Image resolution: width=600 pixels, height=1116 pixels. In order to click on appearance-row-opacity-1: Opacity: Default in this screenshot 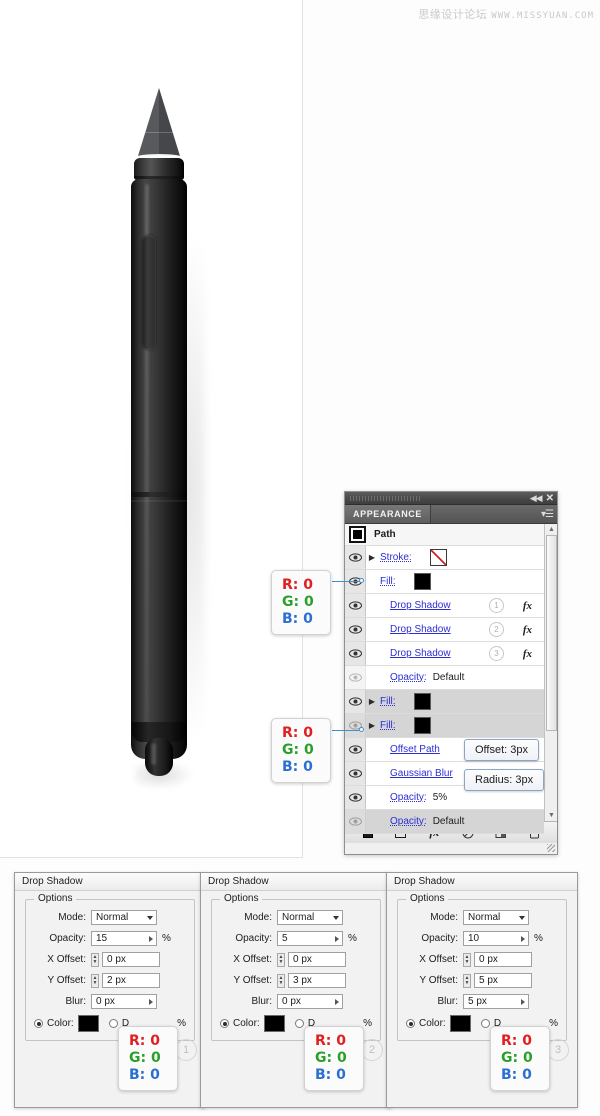, I will do `click(444, 678)`.